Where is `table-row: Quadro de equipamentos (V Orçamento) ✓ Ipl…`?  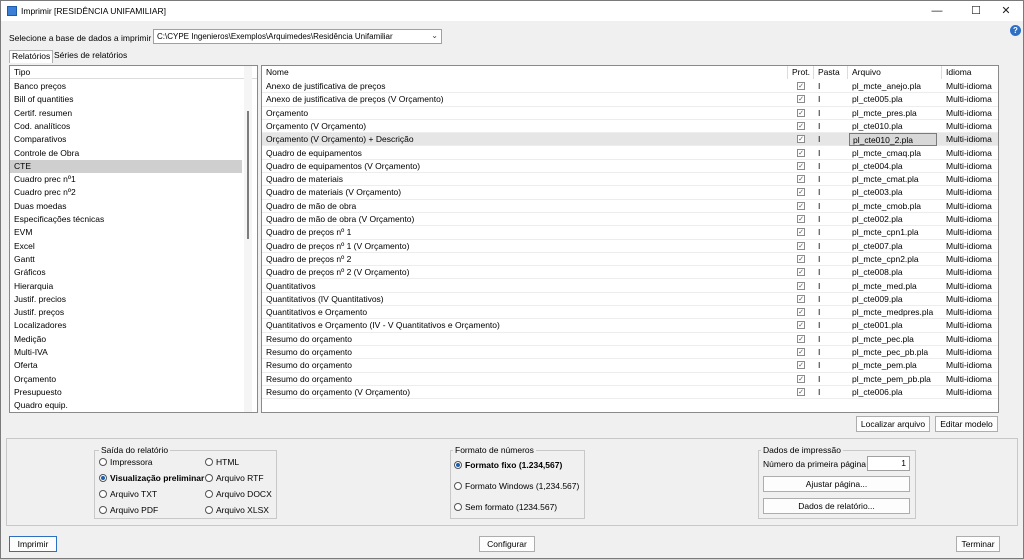
table-row: Quadro de equipamentos (V Orçamento) ✓ Ipl… is located at coordinates (630, 167).